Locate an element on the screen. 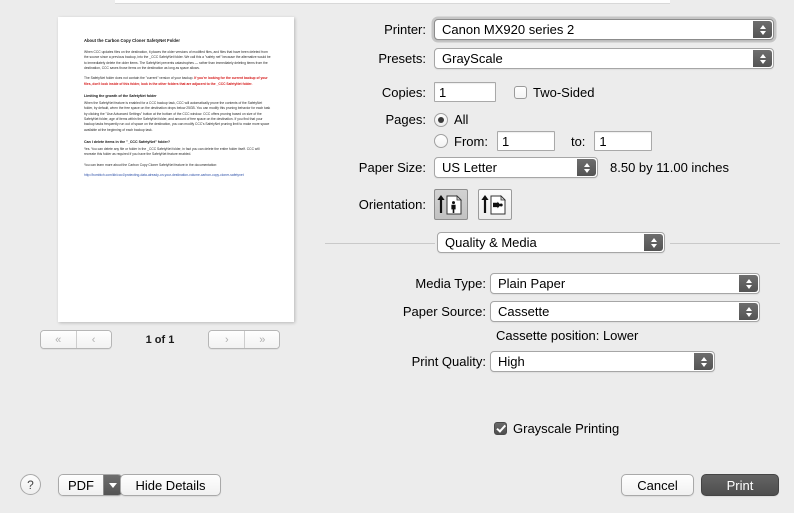 The height and width of the screenshot is (513, 794). copies-label: Copies: is located at coordinates (403, 92).